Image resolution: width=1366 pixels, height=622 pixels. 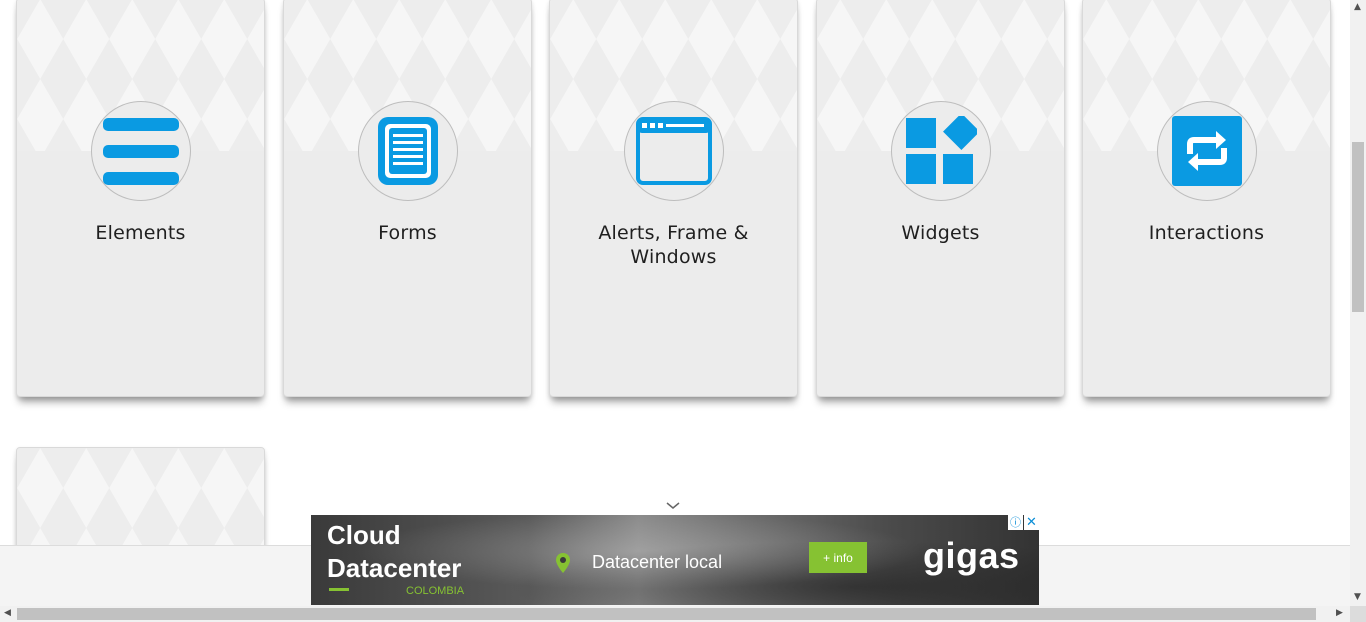 What do you see at coordinates (971, 555) in the screenshot?
I see `ad-brand-logo: gigas` at bounding box center [971, 555].